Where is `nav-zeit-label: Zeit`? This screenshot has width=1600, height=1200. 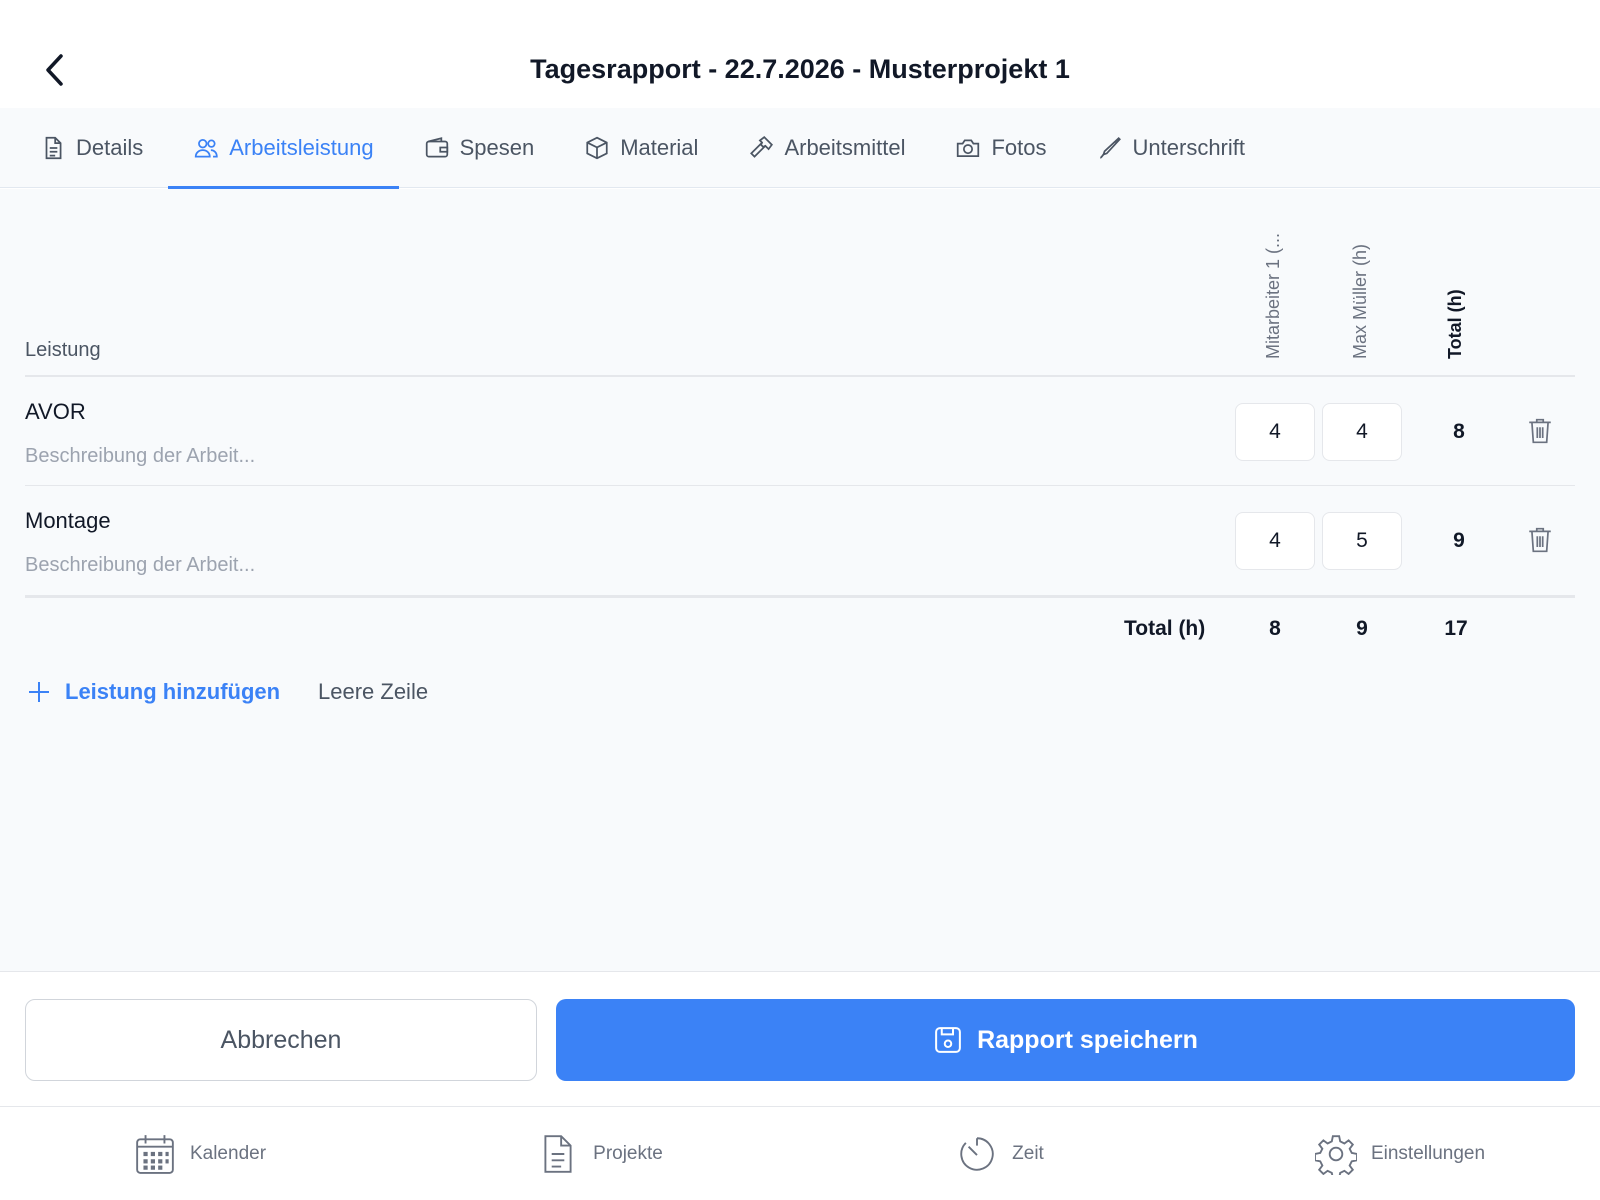
nav-zeit-label: Zeit is located at coordinates (1028, 1153).